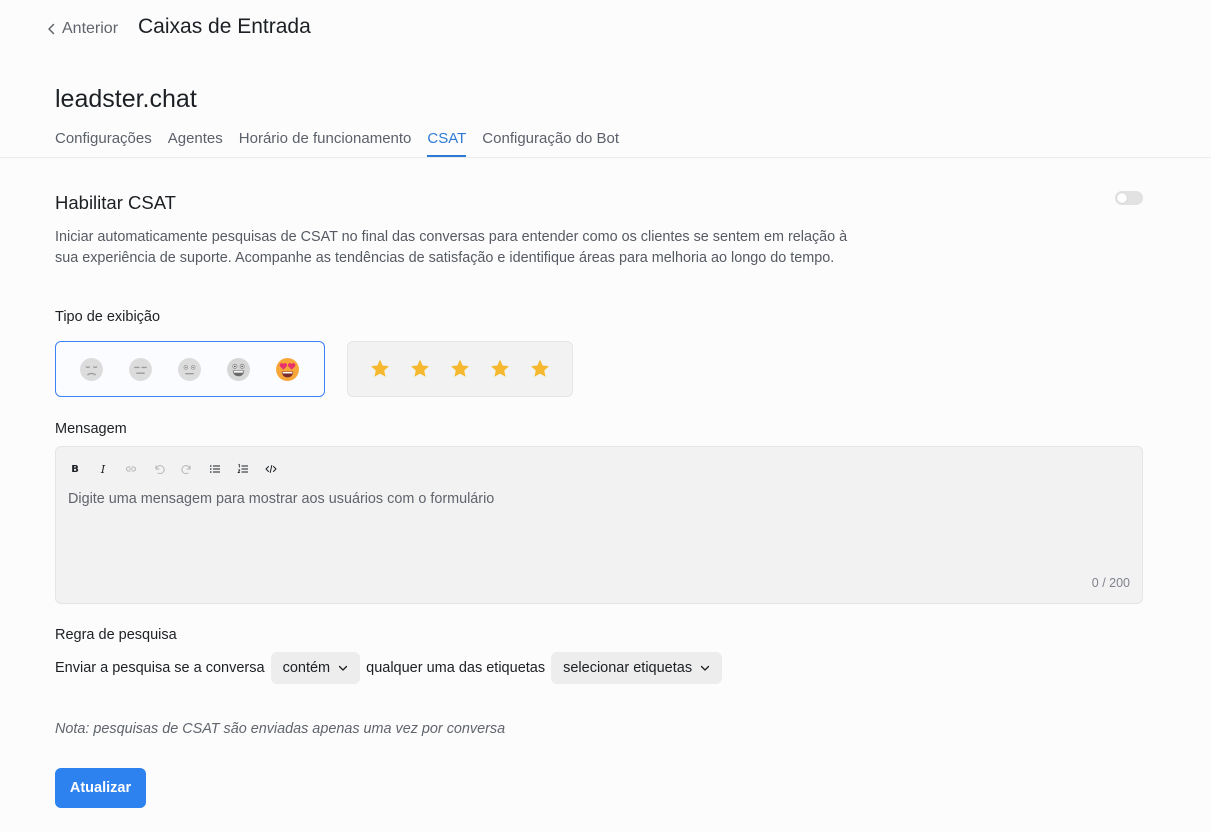 This screenshot has height=832, width=1211. I want to click on rule-middle-text: qualquer uma das etiquetas, so click(456, 668).